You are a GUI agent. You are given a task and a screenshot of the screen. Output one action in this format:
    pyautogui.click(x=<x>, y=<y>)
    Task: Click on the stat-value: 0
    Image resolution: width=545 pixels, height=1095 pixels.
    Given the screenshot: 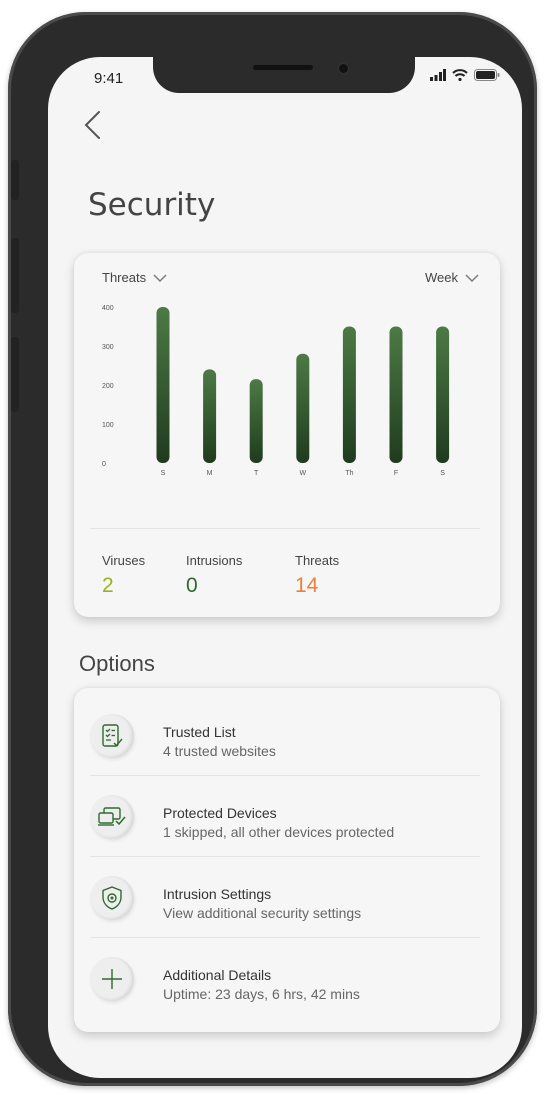 What is the action you would take?
    pyautogui.click(x=192, y=585)
    